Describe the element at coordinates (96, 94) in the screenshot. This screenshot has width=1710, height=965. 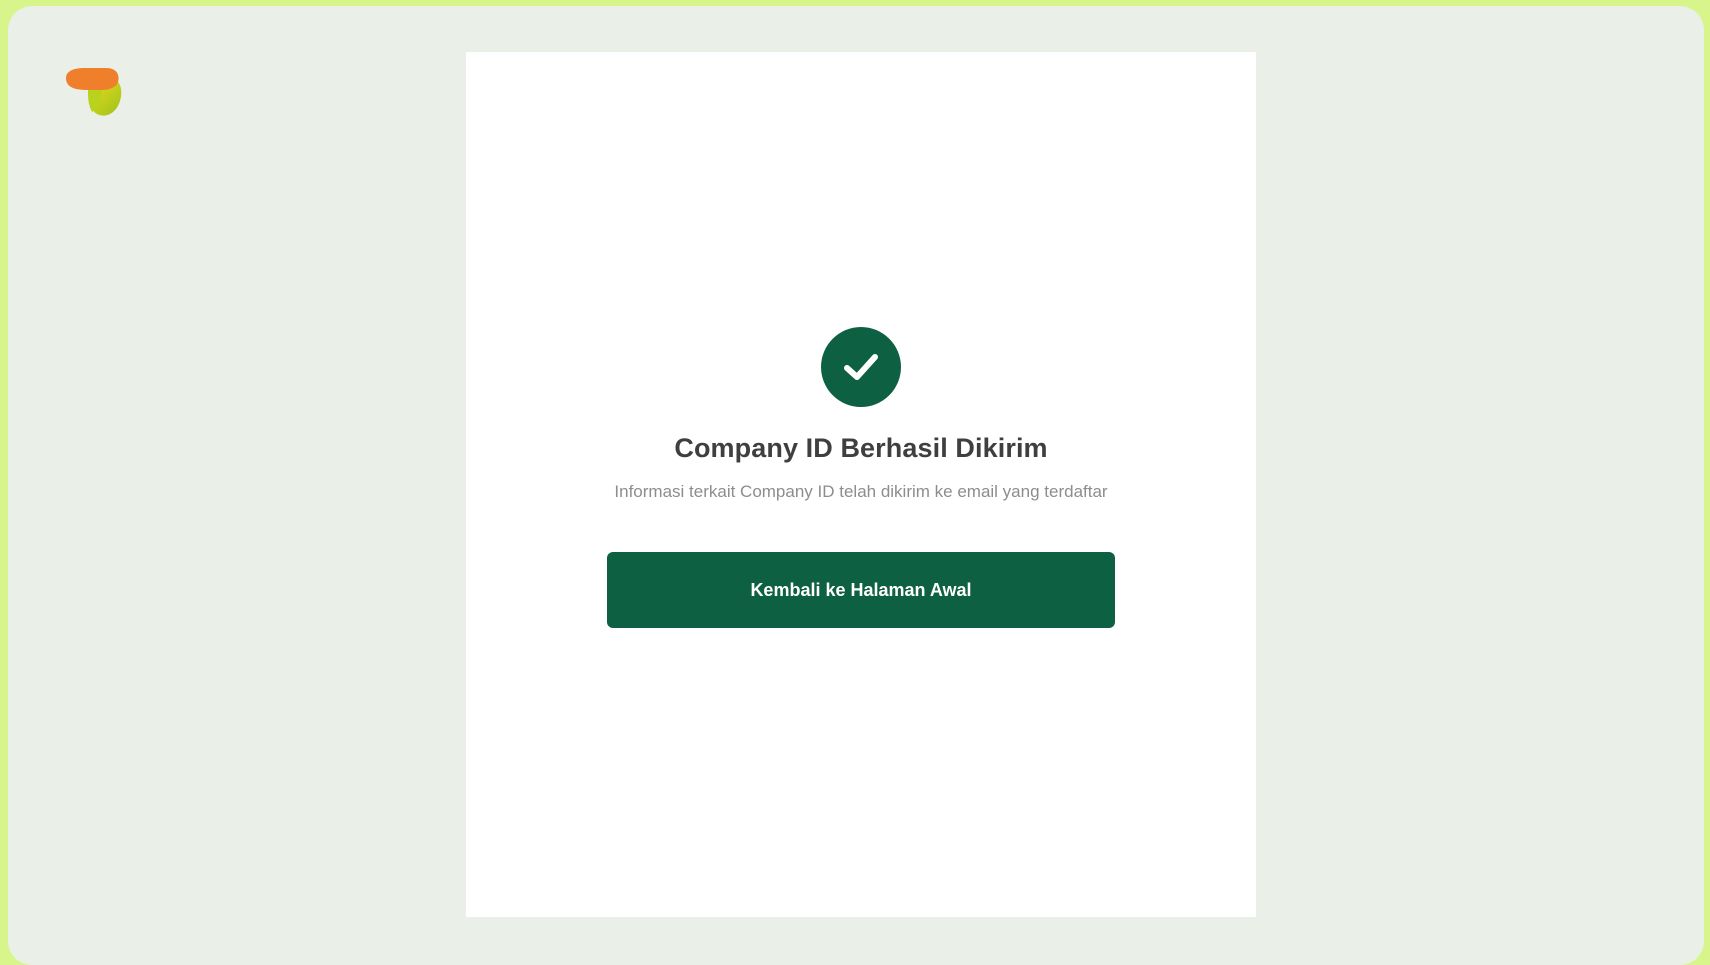
I see `app-logo-icon` at that location.